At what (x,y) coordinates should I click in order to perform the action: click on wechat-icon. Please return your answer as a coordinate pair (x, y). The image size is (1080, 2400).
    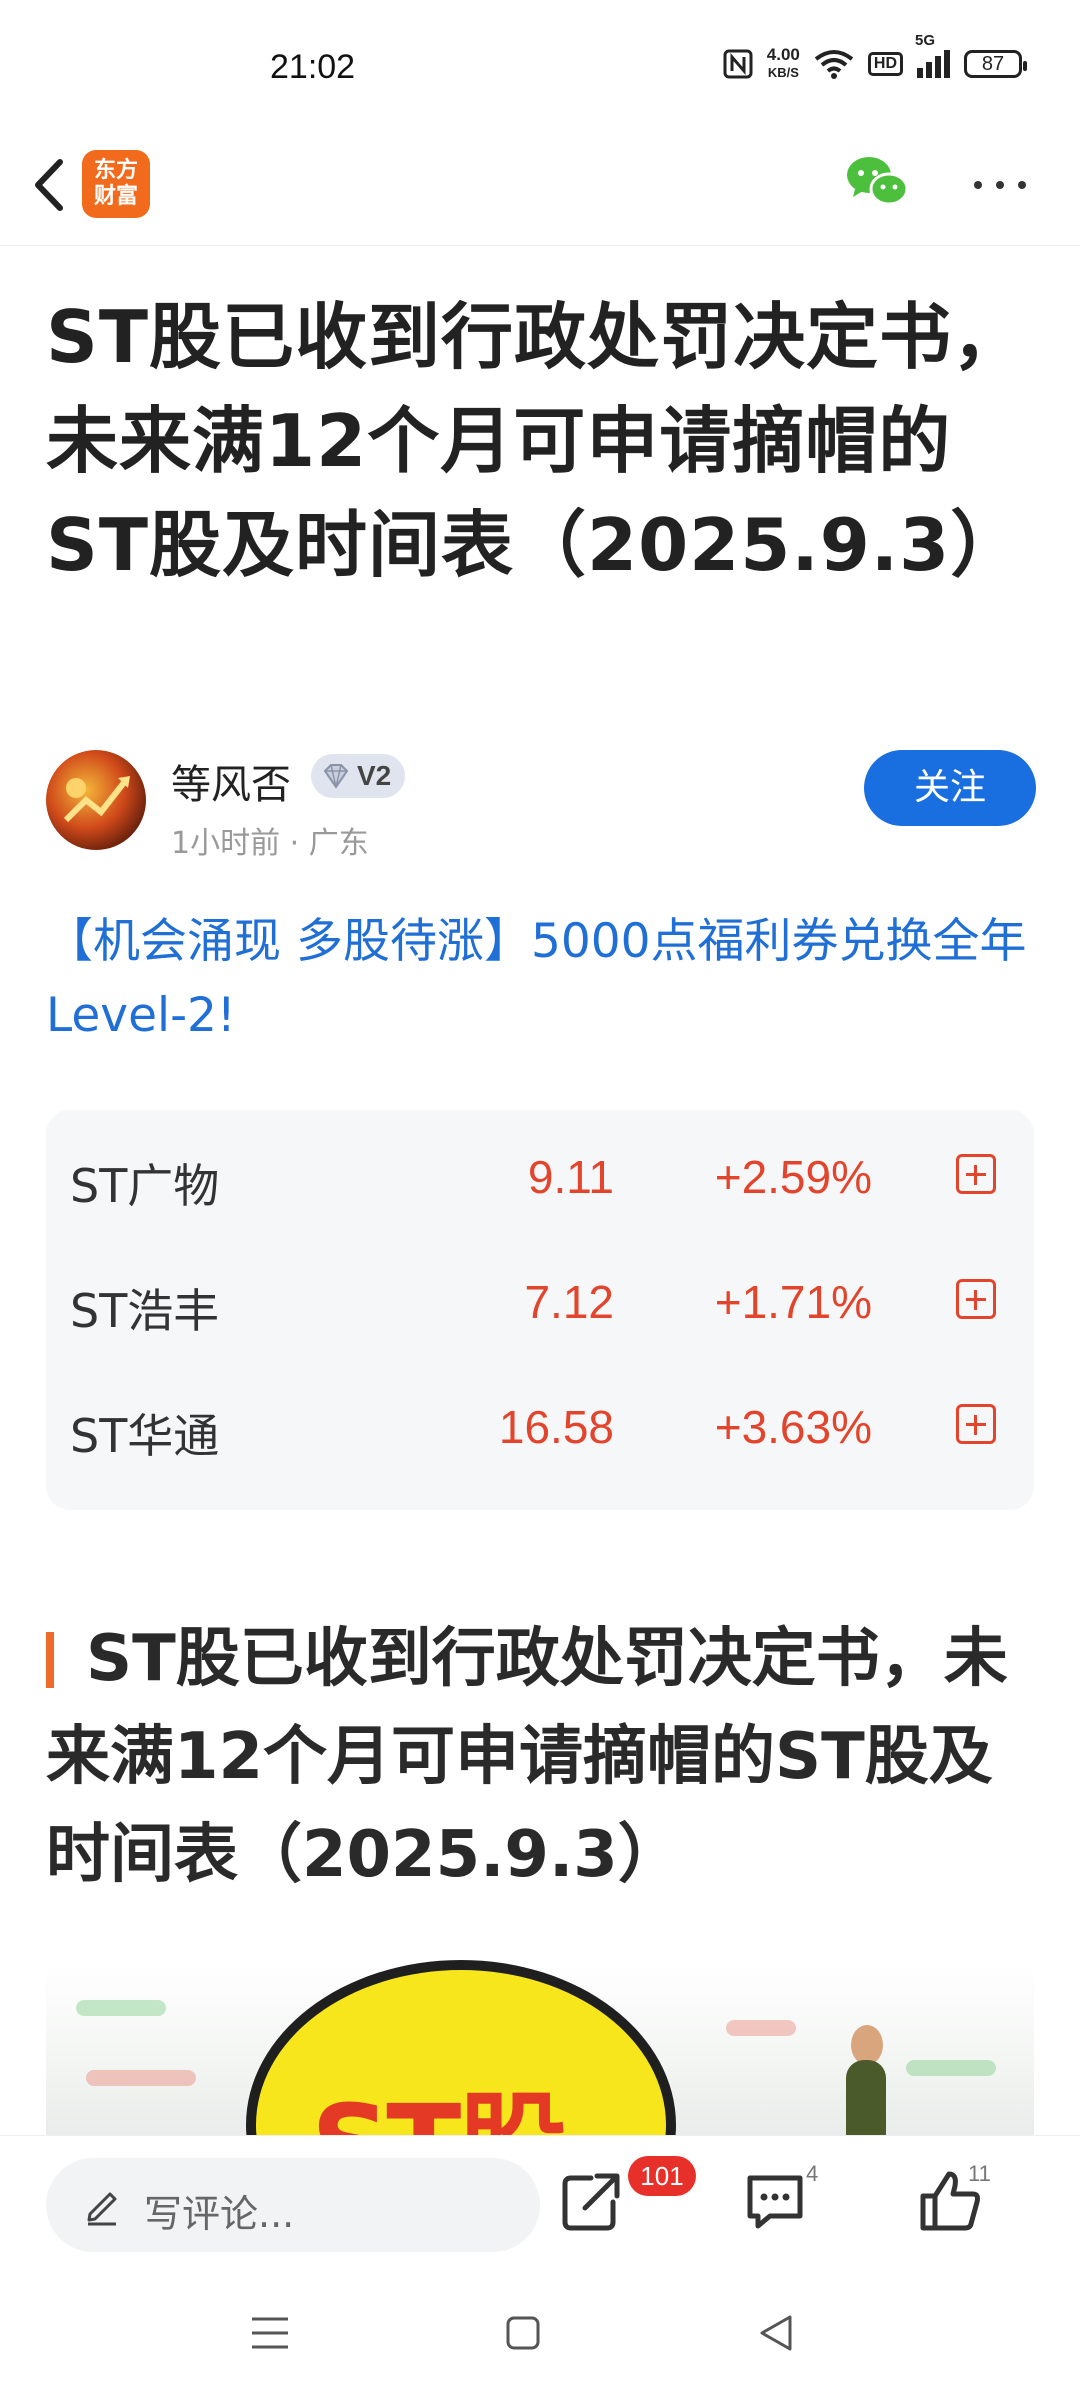
    Looking at the image, I should click on (877, 183).